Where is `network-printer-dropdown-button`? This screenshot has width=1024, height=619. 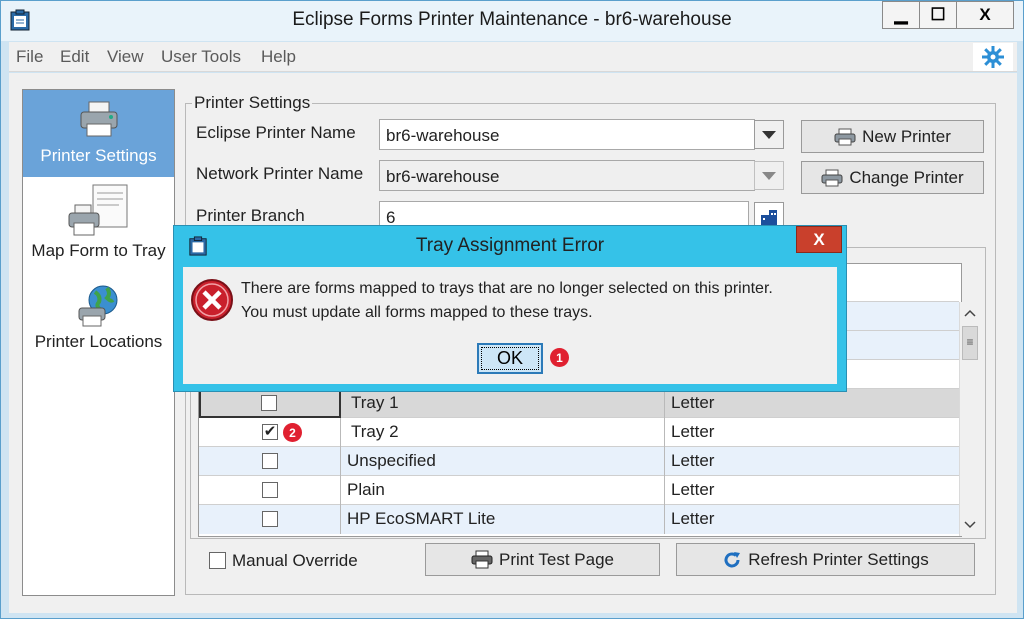 network-printer-dropdown-button is located at coordinates (769, 175).